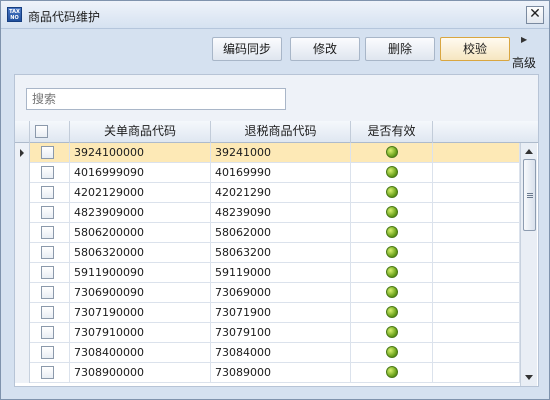 This screenshot has height=400, width=550. I want to click on table-row: 7306900090 73069000, so click(267, 293).